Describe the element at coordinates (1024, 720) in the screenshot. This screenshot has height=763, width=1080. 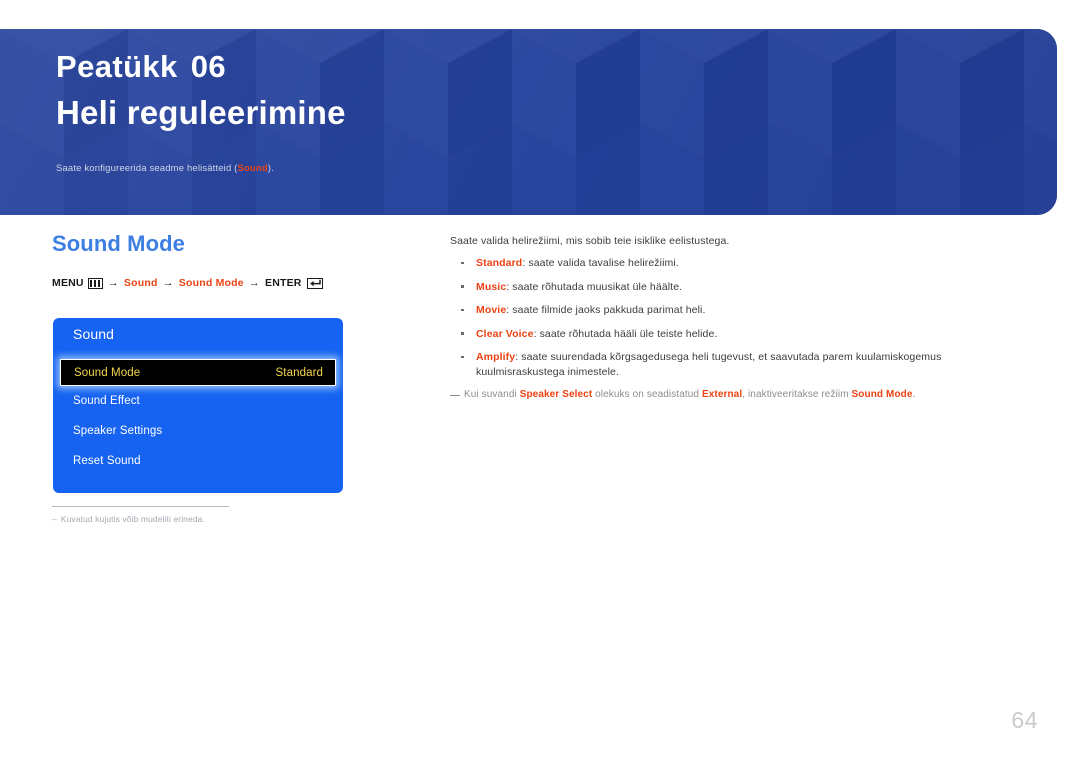
I see `page-number: 64` at that location.